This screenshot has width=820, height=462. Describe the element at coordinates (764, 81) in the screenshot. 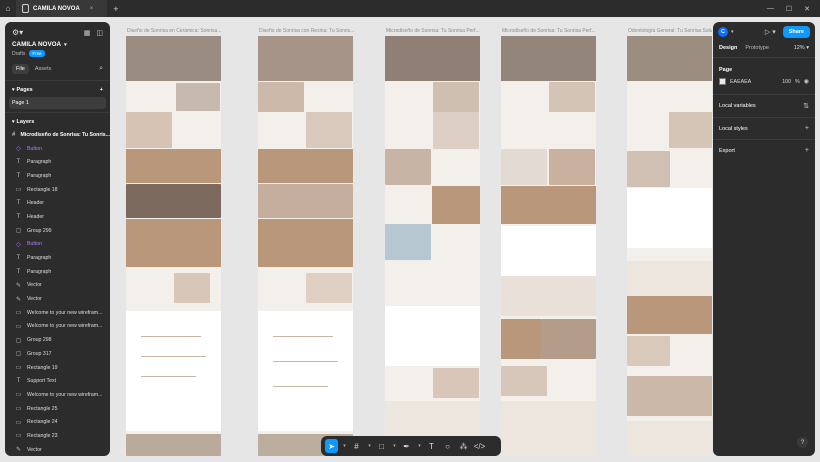

I see `page-background-row: EAEAEA 100 % ◉` at that location.